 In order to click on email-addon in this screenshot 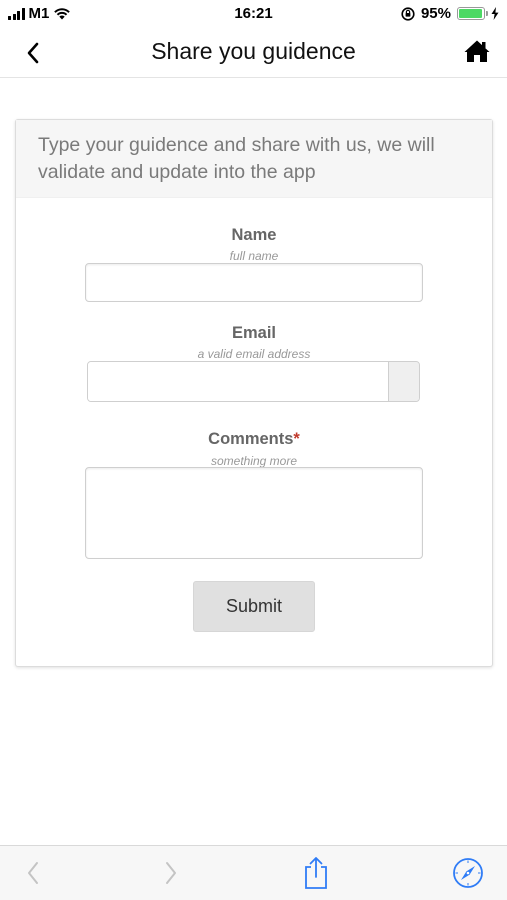, I will do `click(403, 381)`.